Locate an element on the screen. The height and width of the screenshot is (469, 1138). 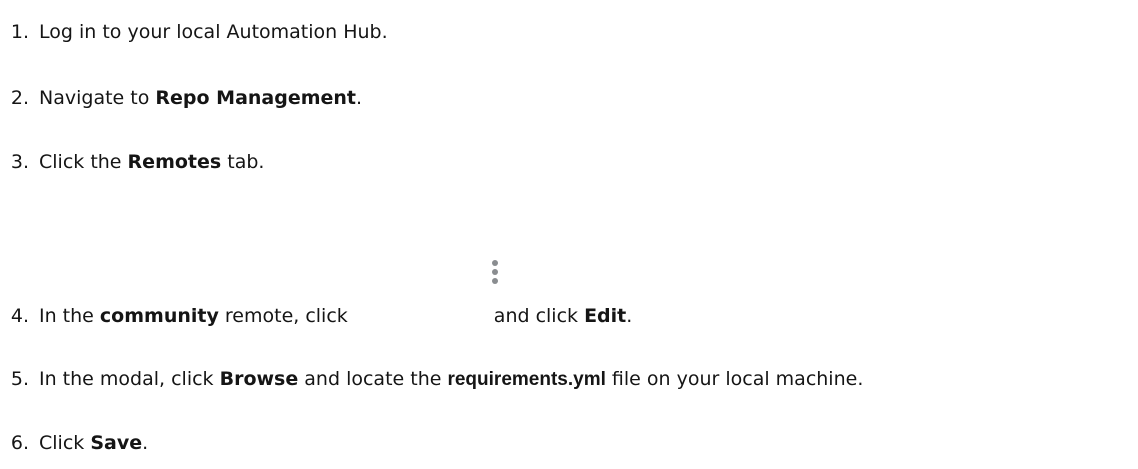
step-number: 5. is located at coordinates (19, 379).